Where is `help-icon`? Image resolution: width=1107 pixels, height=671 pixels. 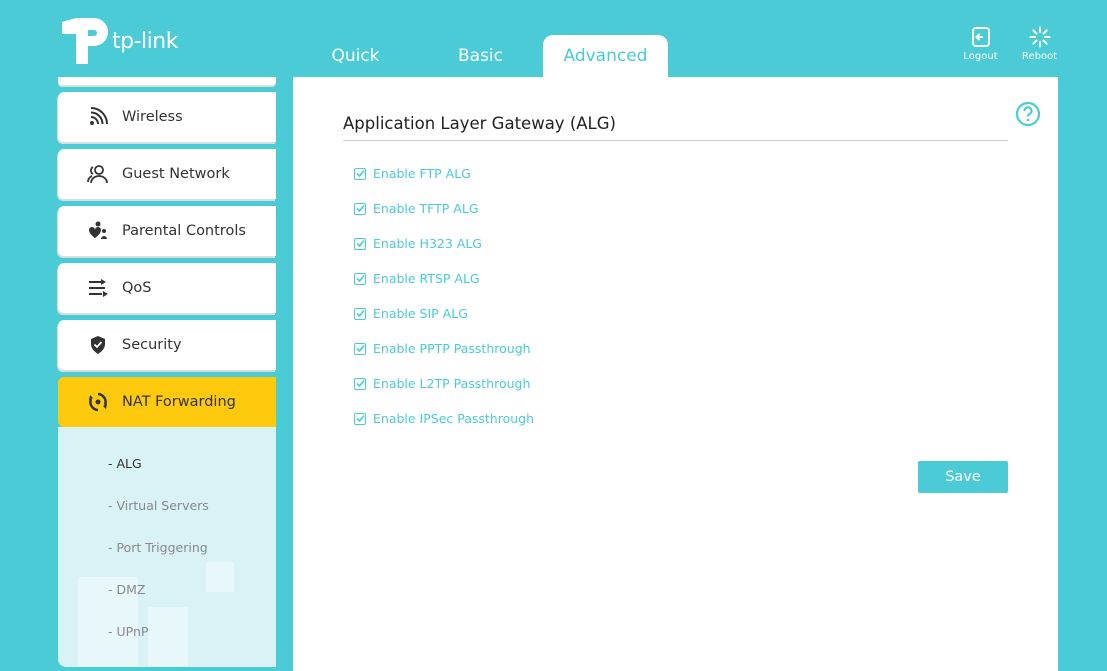
help-icon is located at coordinates (1028, 116).